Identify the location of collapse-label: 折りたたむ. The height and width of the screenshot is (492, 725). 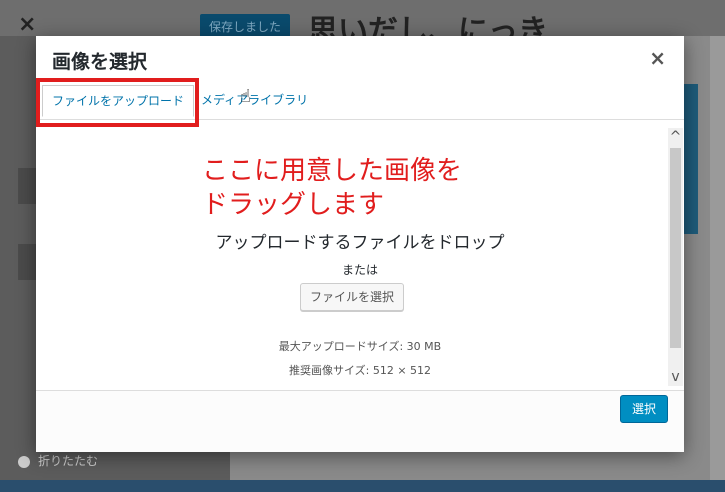
(68, 461).